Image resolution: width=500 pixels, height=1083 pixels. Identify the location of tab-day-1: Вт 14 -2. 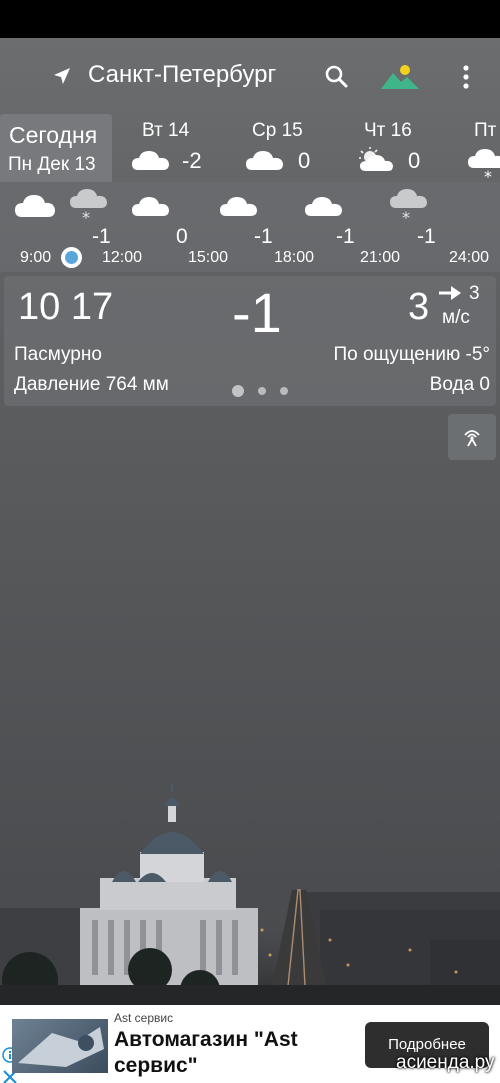
(174, 148).